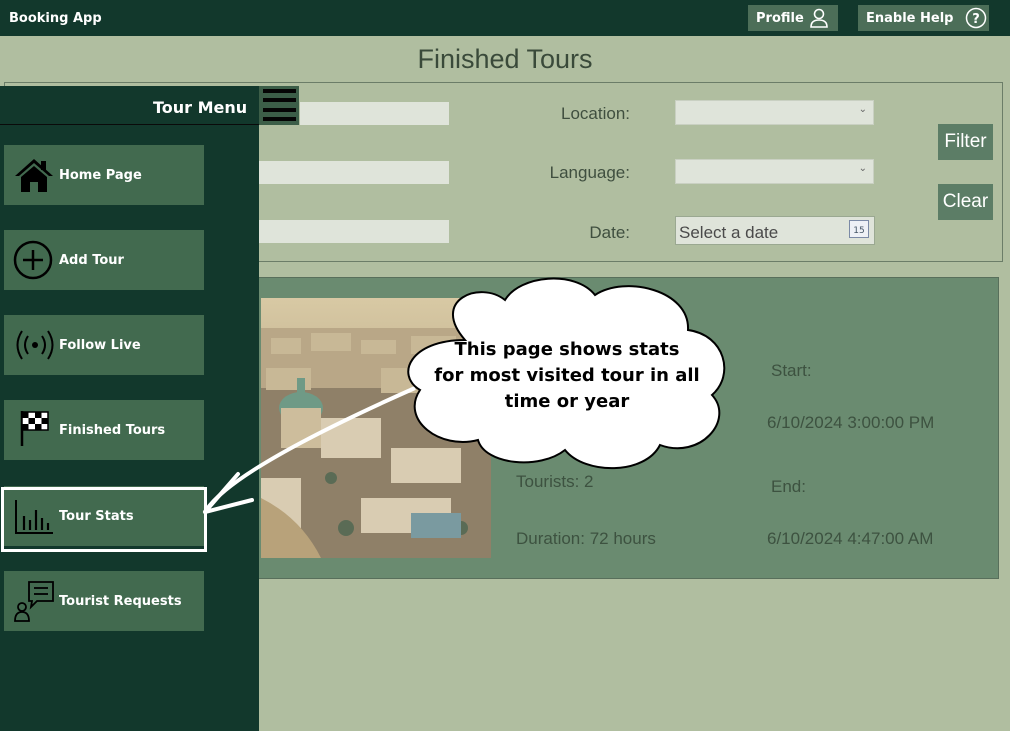 This screenshot has width=1010, height=731. I want to click on page-title: Finished Tours, so click(505, 59).